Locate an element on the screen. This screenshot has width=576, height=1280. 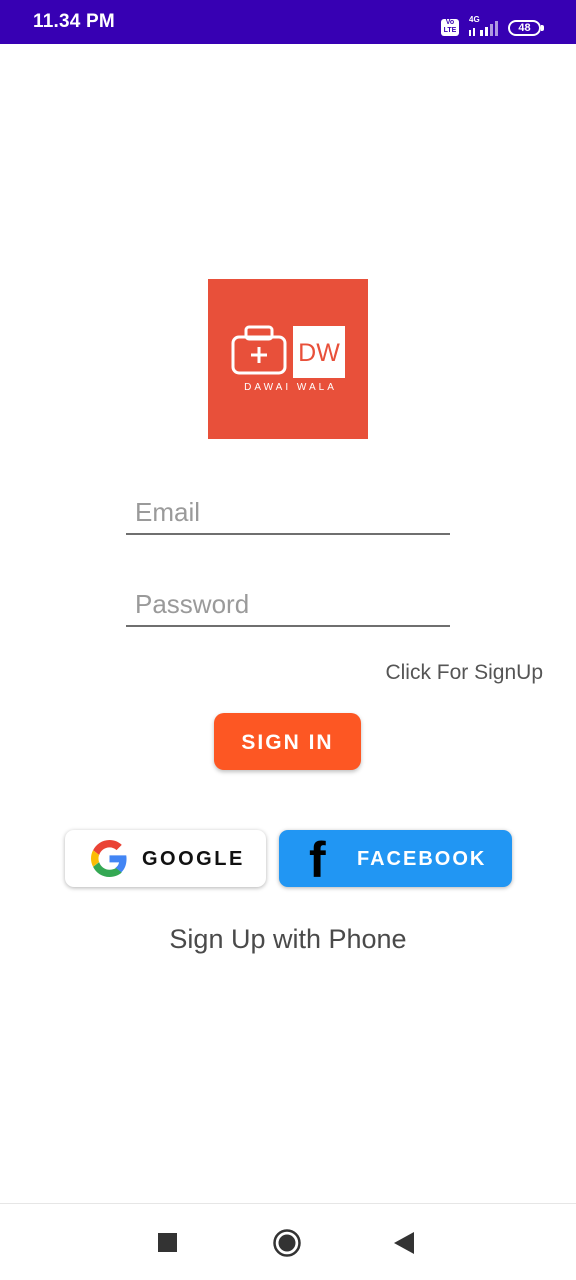
password-input is located at coordinates (288, 604).